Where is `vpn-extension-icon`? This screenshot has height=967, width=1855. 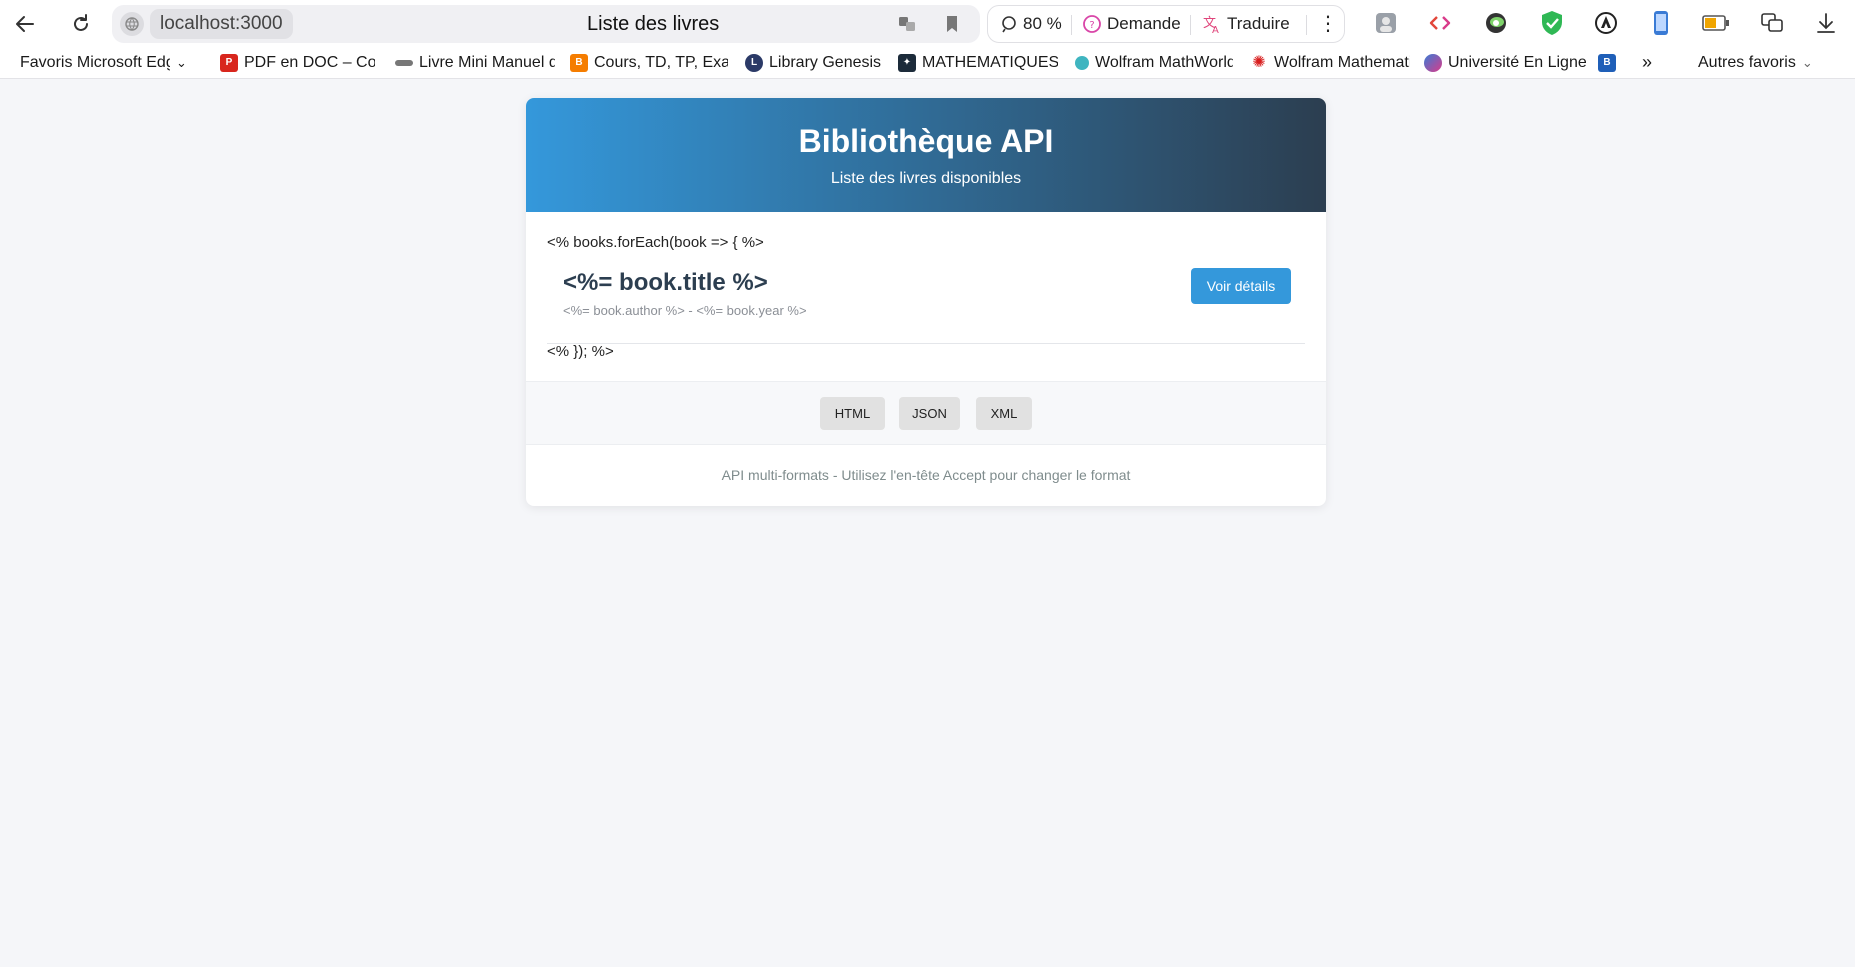
vpn-extension-icon is located at coordinates (1496, 23).